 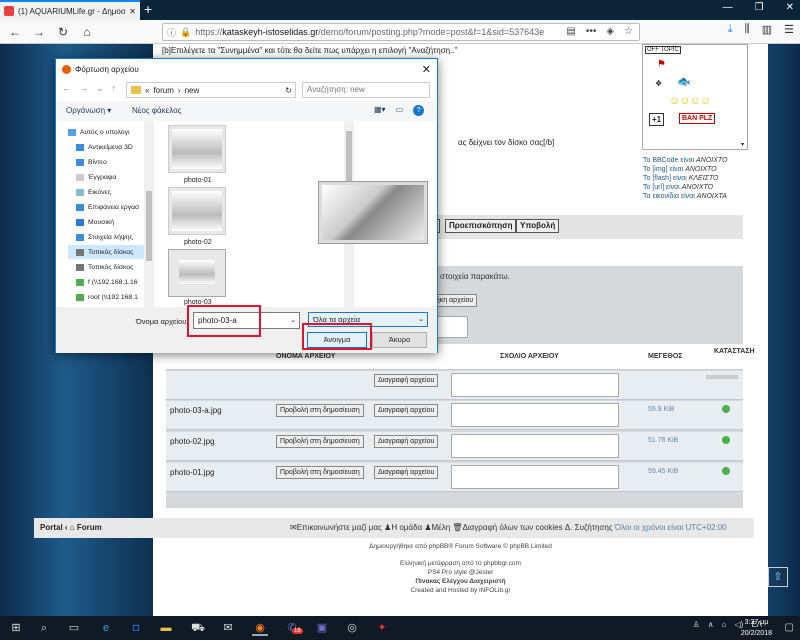 What do you see at coordinates (114, 282) in the screenshot?
I see `sidebar-item-network-f: f (\\192.168.1.16` at bounding box center [114, 282].